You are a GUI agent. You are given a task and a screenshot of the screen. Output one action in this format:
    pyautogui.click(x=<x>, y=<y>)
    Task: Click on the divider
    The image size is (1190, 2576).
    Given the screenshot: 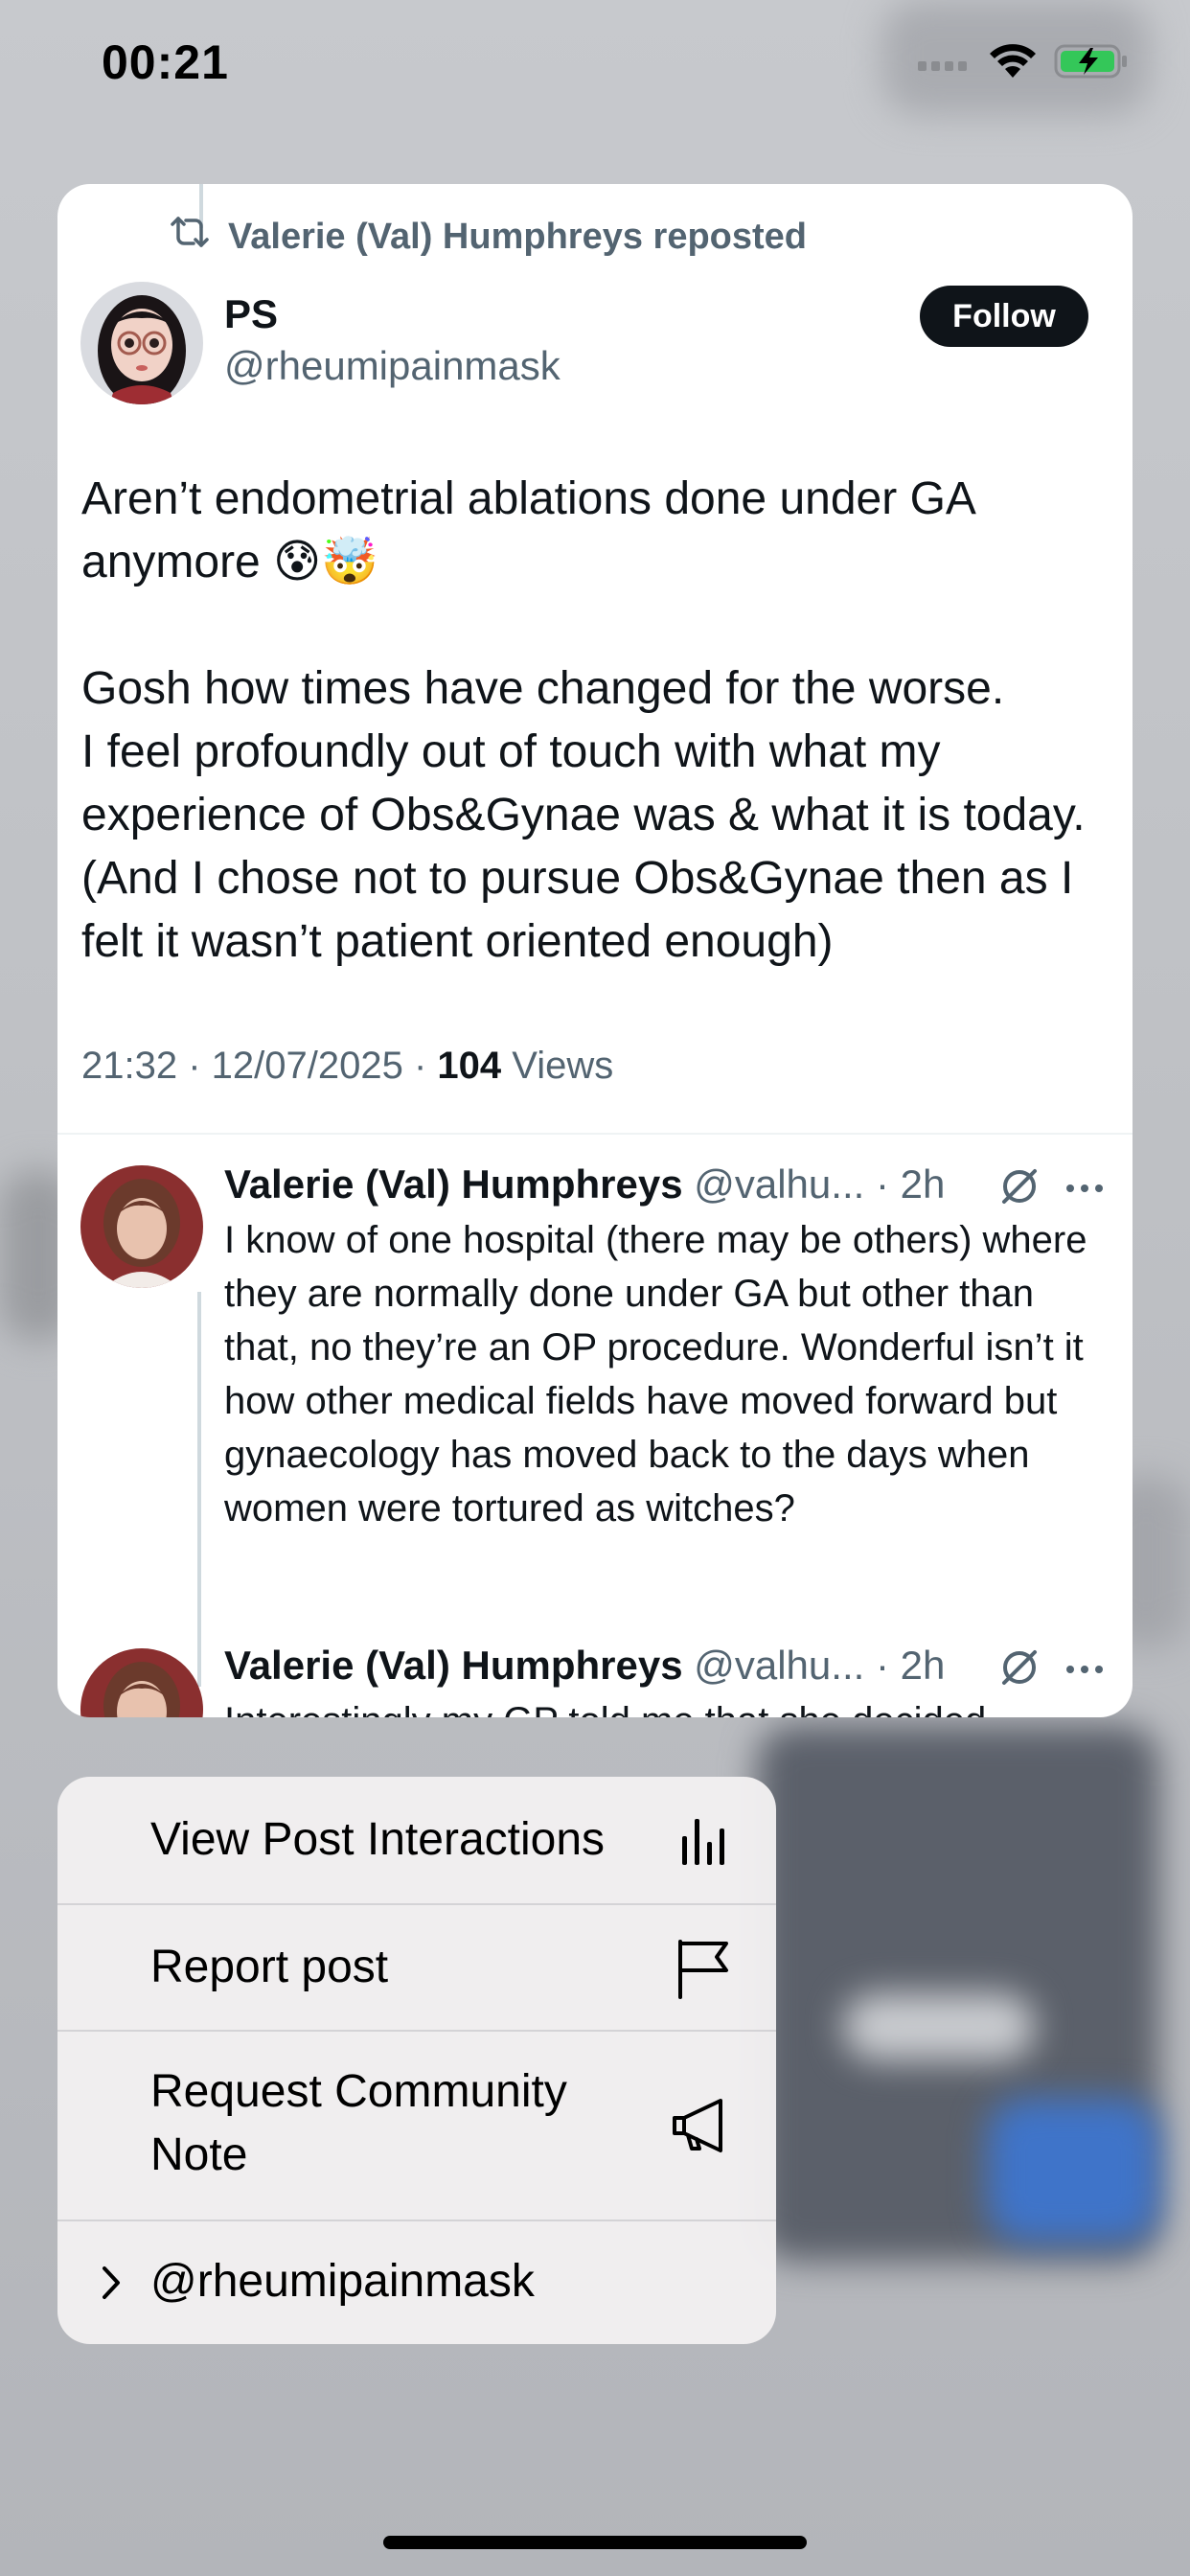 What is the action you would take?
    pyautogui.click(x=595, y=1134)
    